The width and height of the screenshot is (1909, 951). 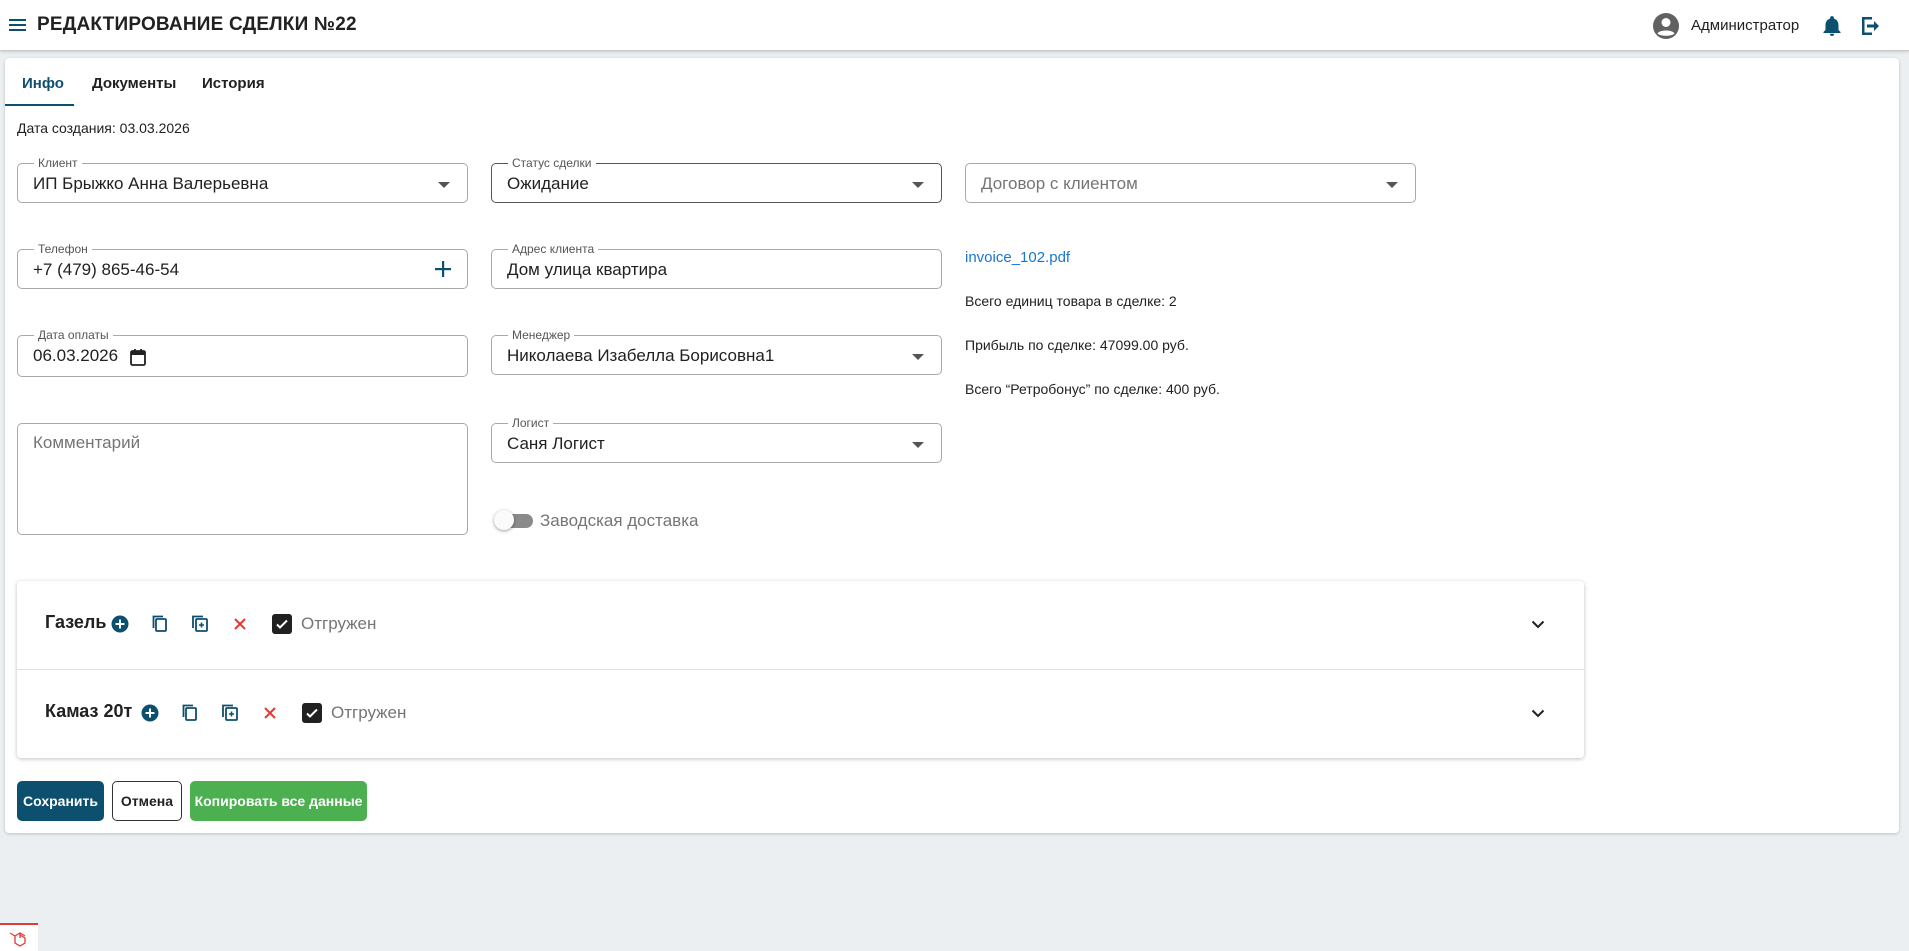 What do you see at coordinates (587, 269) in the screenshot?
I see `address-value: Дом улица квартира` at bounding box center [587, 269].